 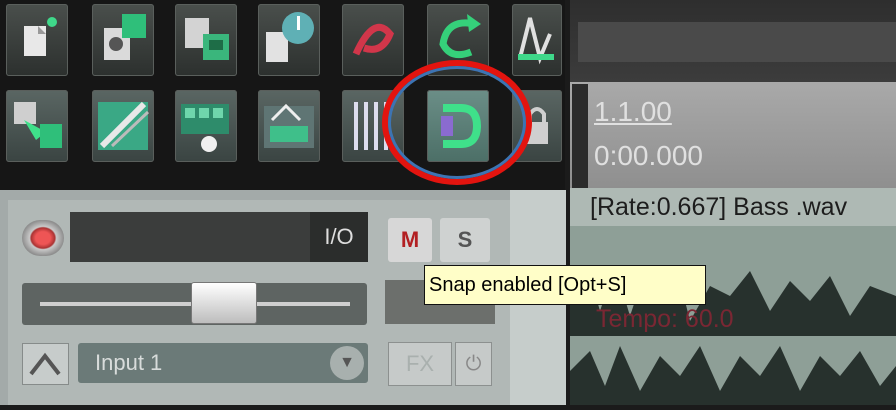 I want to click on auto-crossfade-button, so click(x=37, y=126).